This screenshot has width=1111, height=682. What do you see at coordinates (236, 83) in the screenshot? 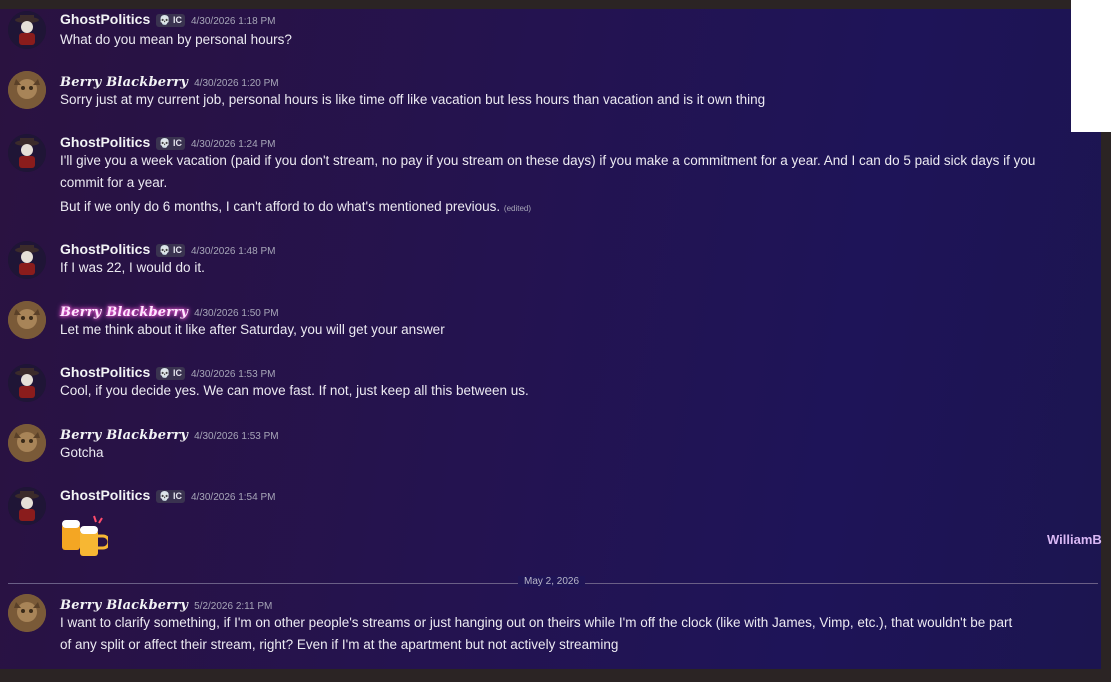
I see `timestamp: 4/30/2026 1:20 PM` at bounding box center [236, 83].